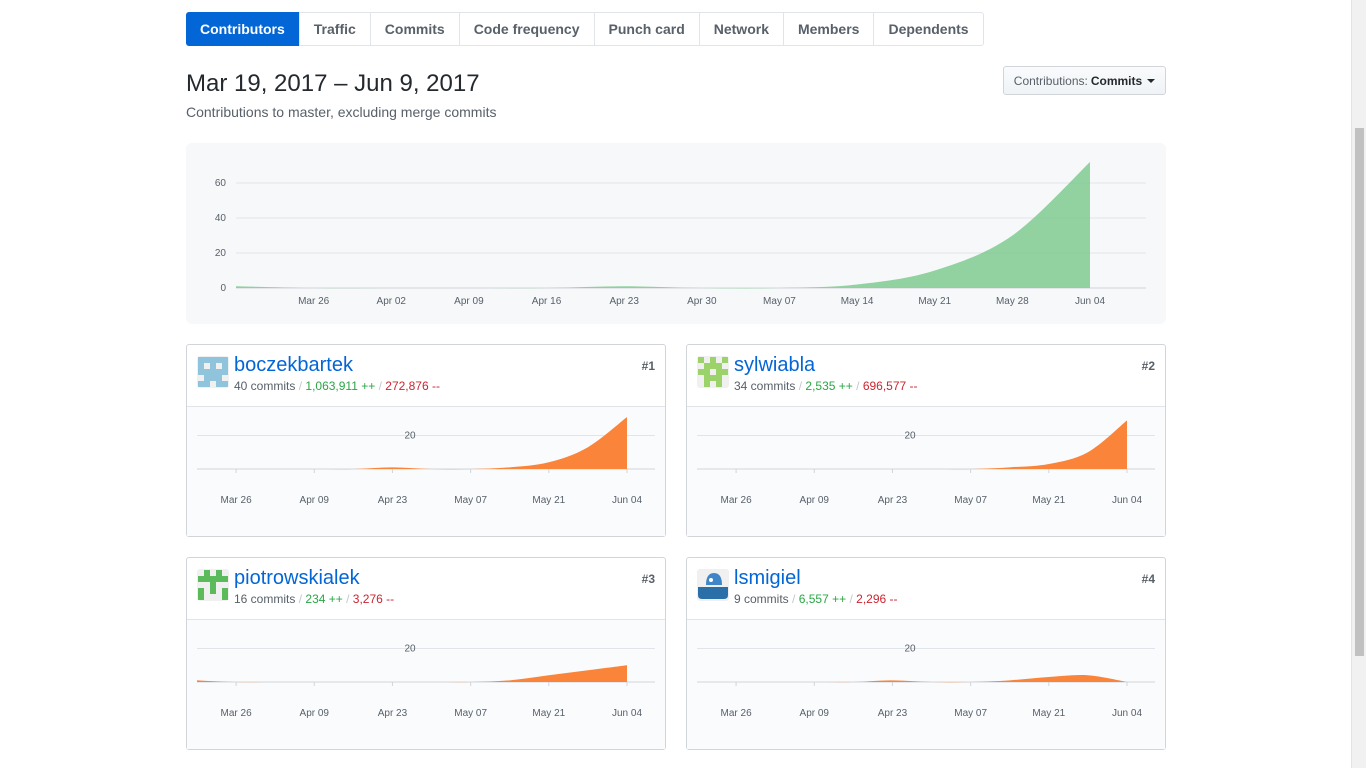 This screenshot has height=768, width=1366. I want to click on commit-count: 16 commits, so click(265, 599).